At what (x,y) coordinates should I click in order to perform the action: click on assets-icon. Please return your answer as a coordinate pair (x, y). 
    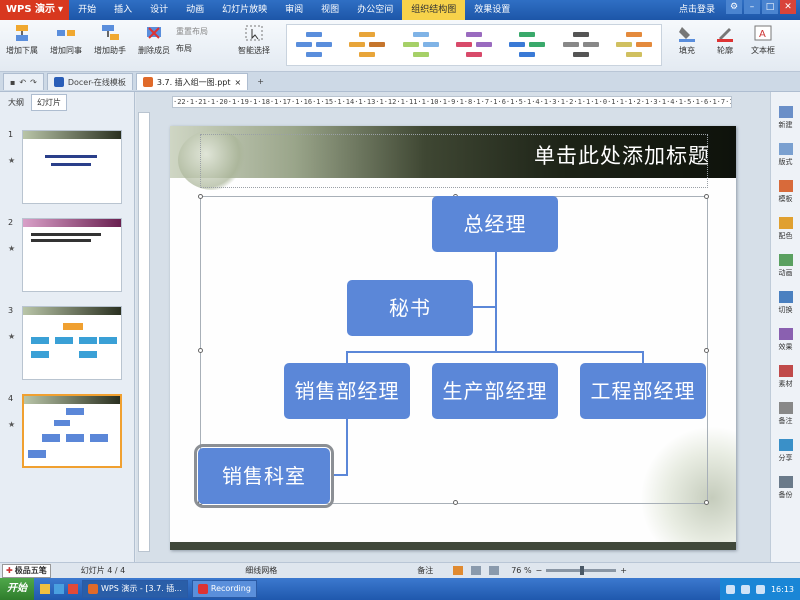
    Looking at the image, I should click on (785, 371).